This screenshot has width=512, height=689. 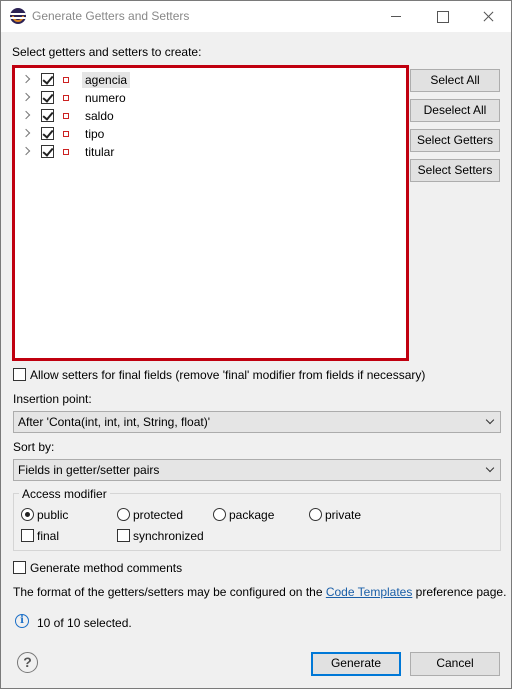 I want to click on access-modifier-title: Access modifier, so click(x=64, y=494).